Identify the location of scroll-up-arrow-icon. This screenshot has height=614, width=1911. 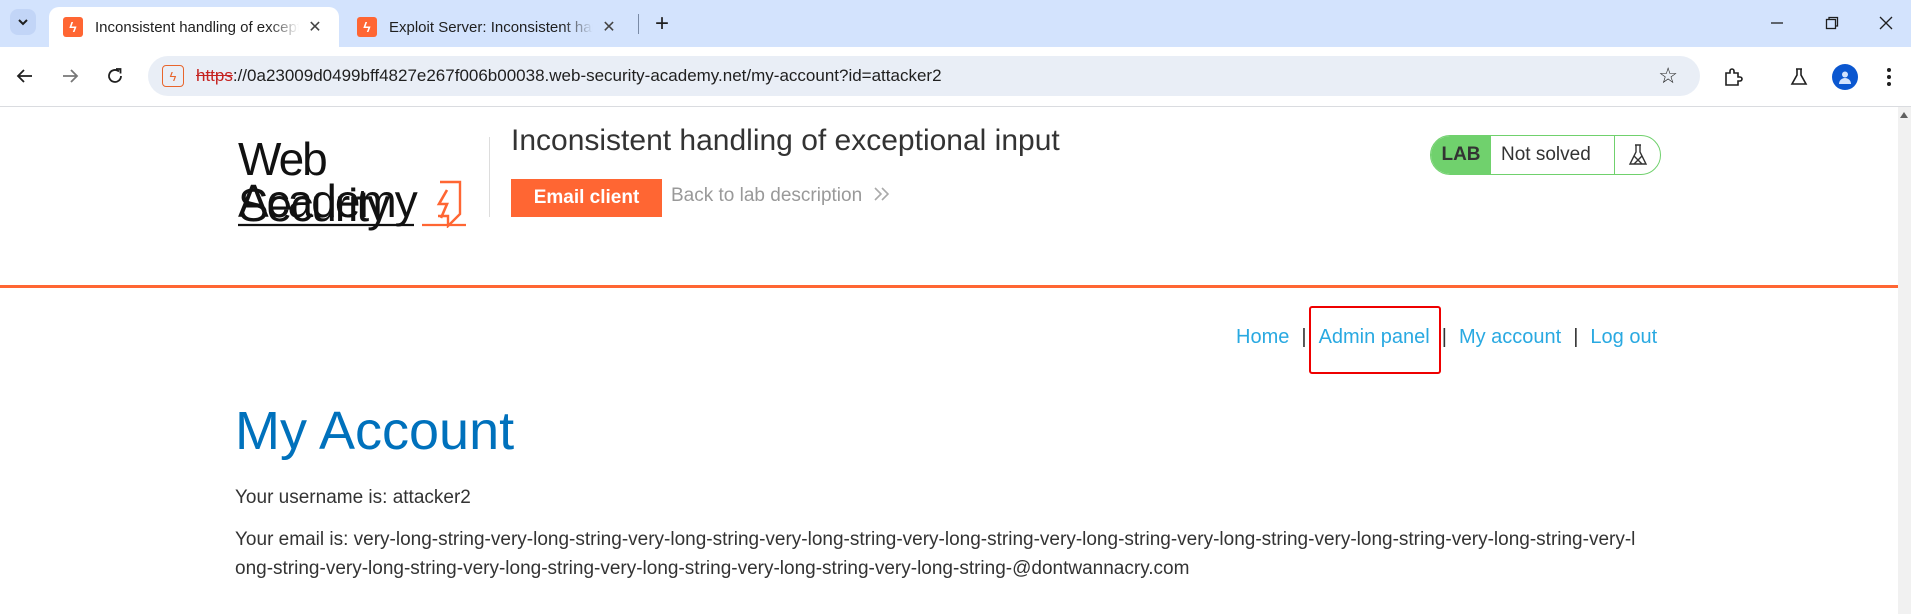
(1904, 115).